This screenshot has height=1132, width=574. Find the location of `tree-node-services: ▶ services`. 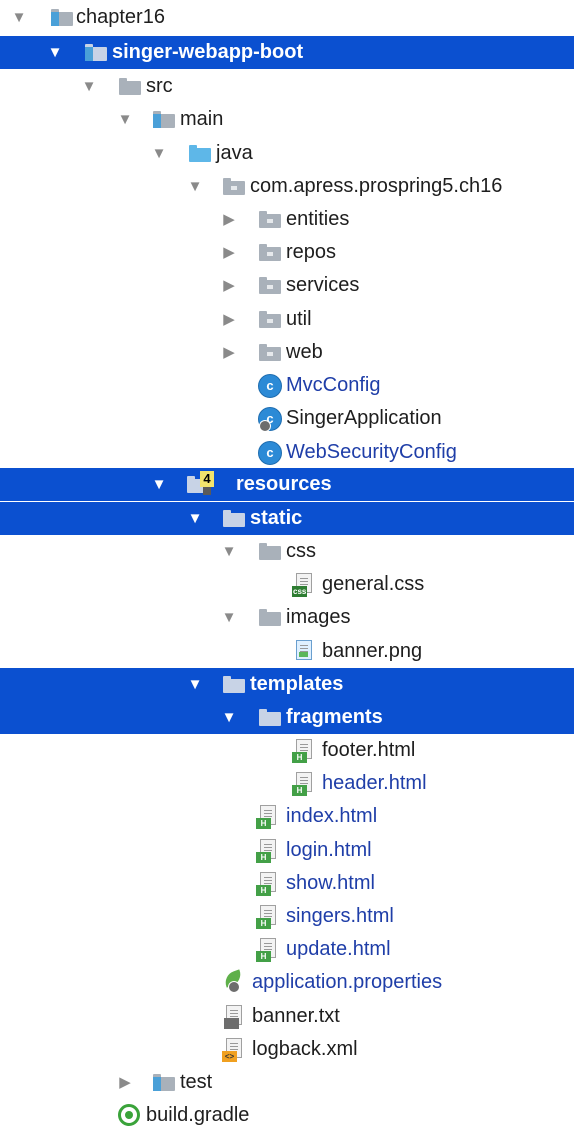

tree-node-services: ▶ services is located at coordinates (287, 285).